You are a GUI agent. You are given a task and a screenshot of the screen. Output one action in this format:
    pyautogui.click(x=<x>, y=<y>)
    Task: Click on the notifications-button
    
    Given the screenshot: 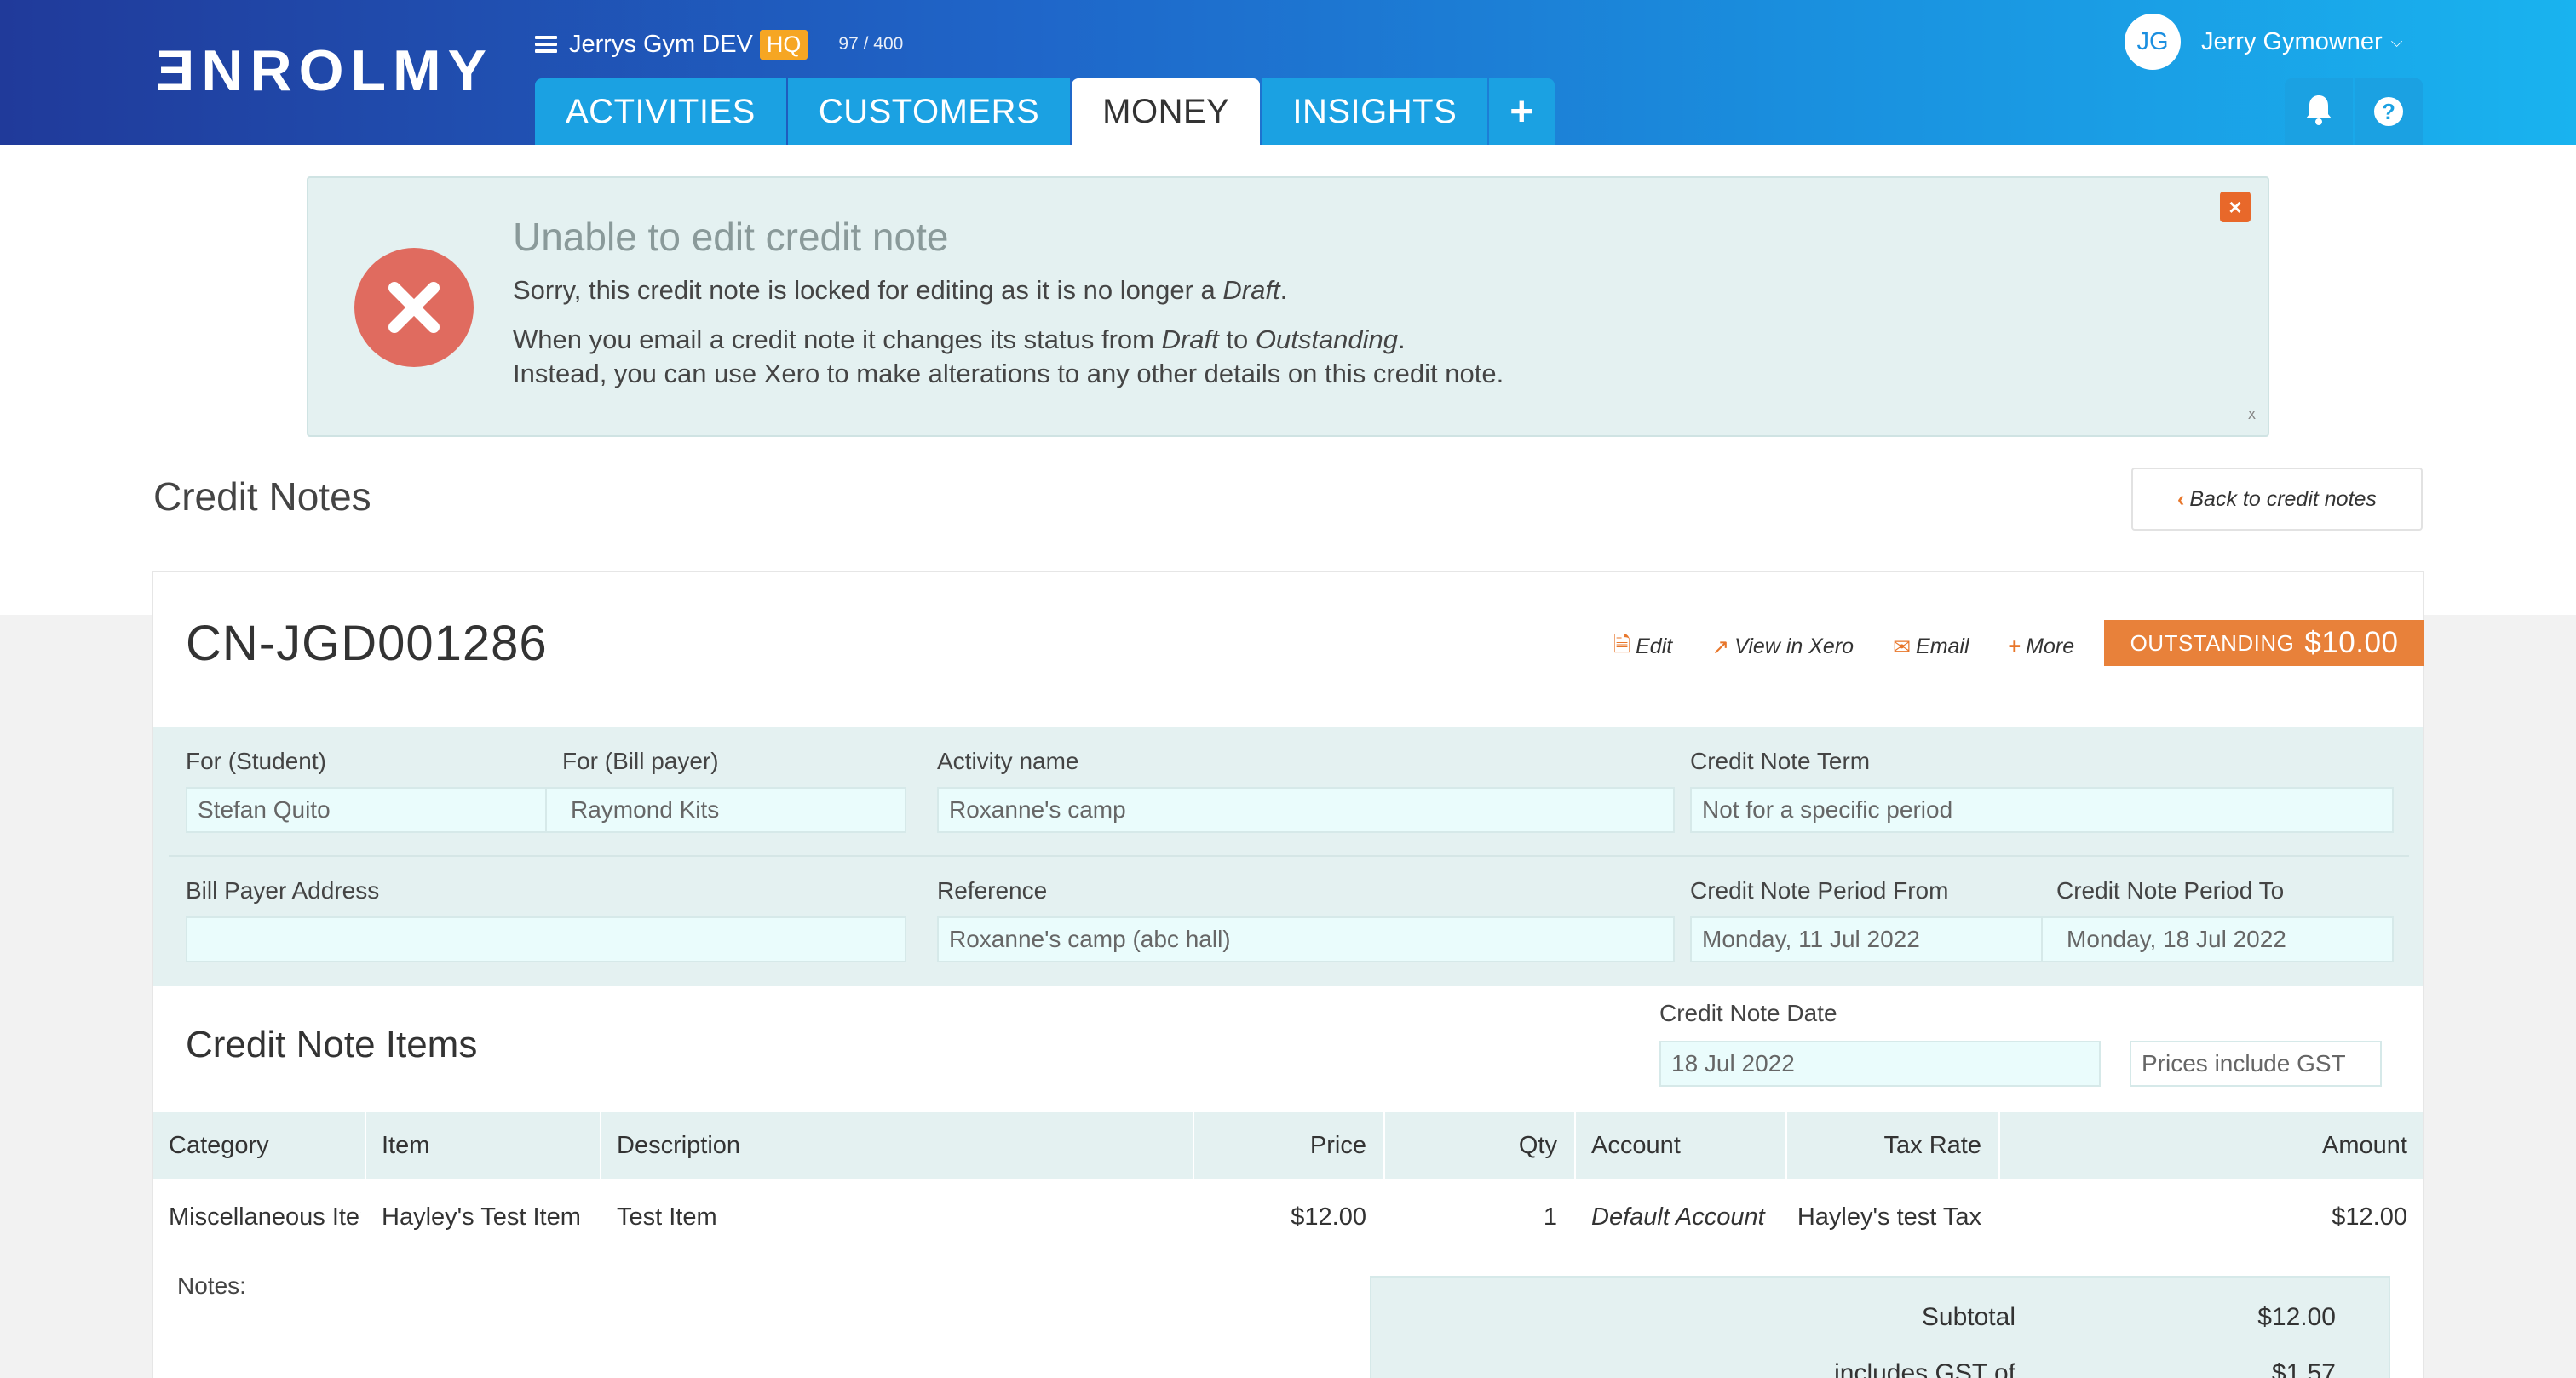 What is the action you would take?
    pyautogui.click(x=2319, y=111)
    